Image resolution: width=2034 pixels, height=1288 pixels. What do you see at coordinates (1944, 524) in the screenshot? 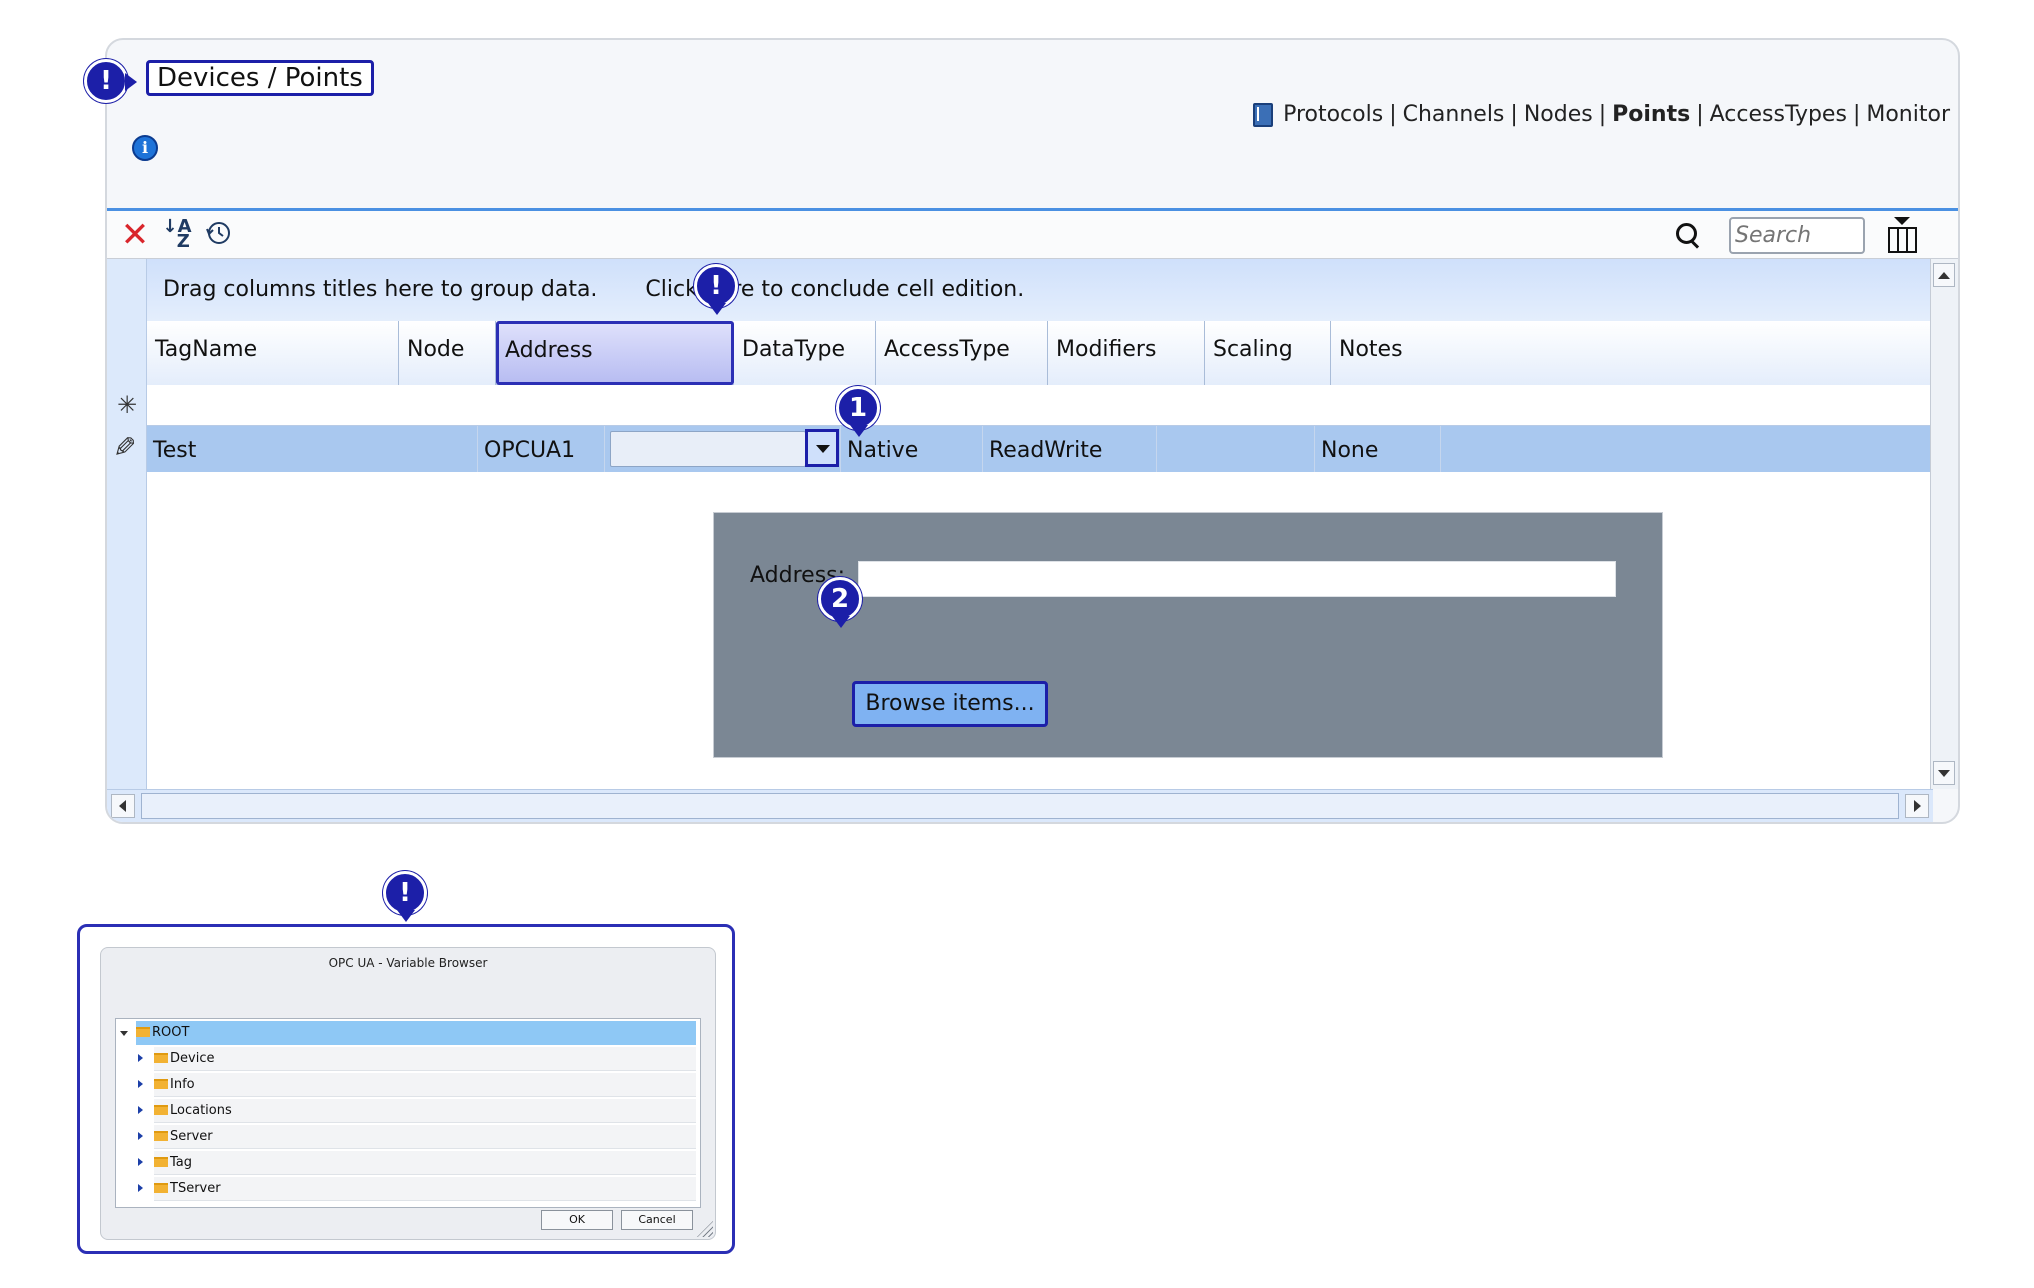
I see `vertical-scrollbar` at bounding box center [1944, 524].